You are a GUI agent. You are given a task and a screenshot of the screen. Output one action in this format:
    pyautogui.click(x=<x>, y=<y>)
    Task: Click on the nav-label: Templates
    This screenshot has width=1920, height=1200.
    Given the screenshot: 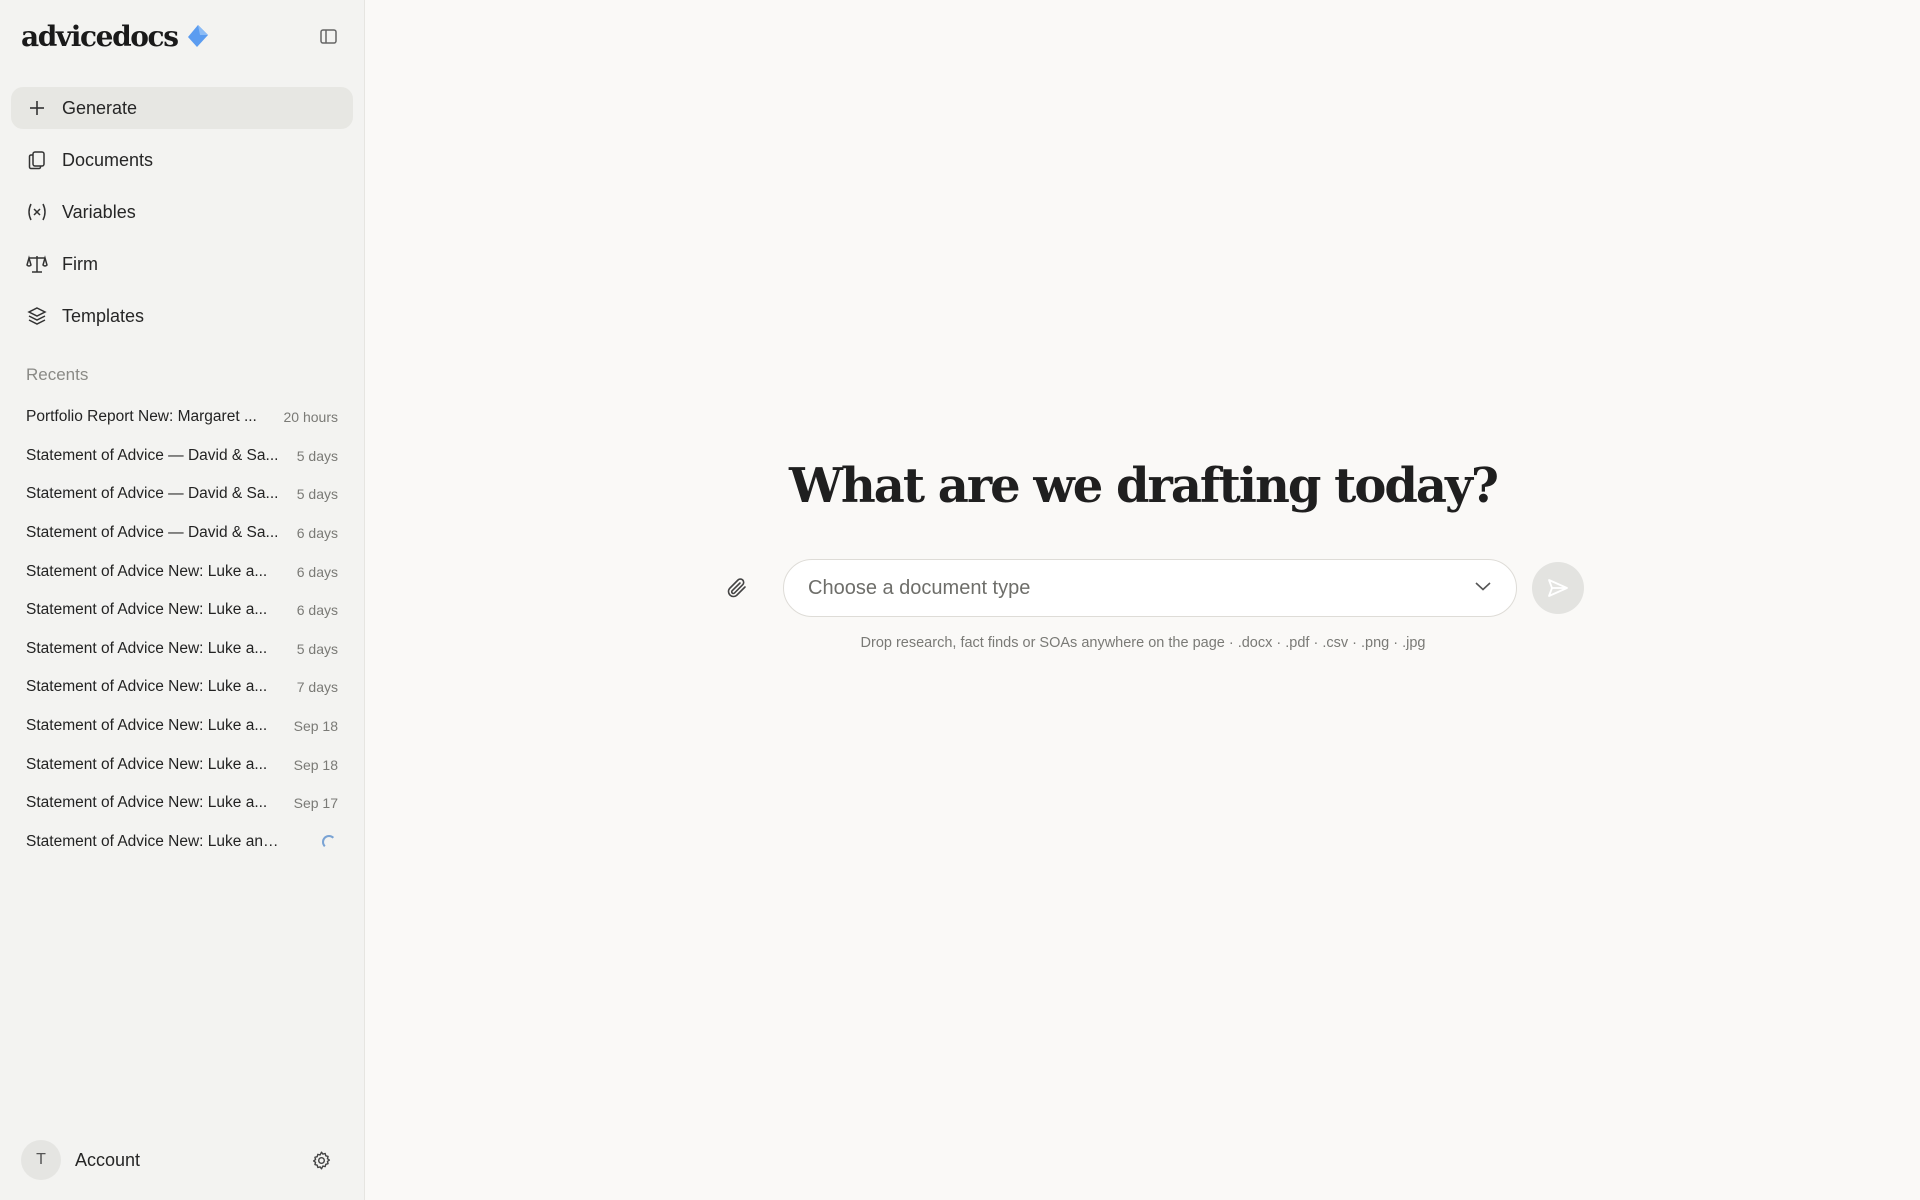 What is the action you would take?
    pyautogui.click(x=103, y=315)
    